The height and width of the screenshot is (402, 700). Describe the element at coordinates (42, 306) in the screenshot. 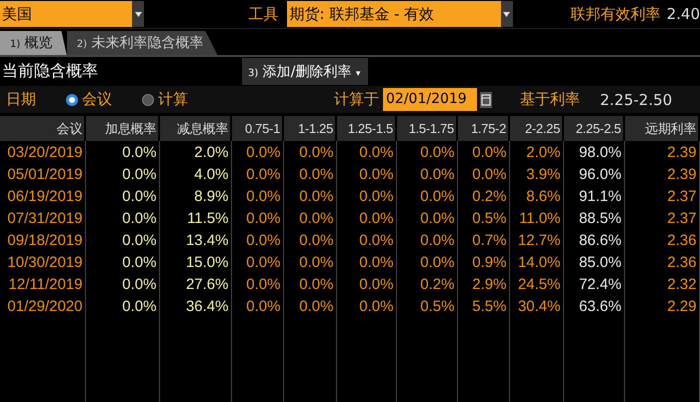

I see `table-cell: 01/29/2020` at that location.